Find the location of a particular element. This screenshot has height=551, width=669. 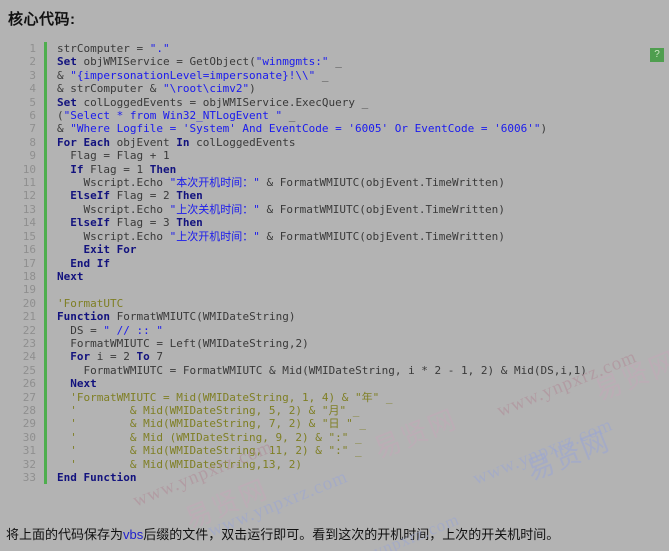

line-number: 6 is located at coordinates (23, 116).